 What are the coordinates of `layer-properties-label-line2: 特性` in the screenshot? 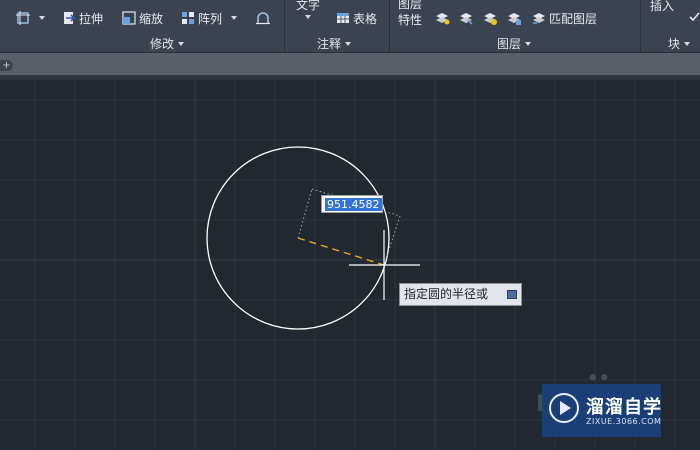 It's located at (410, 20).